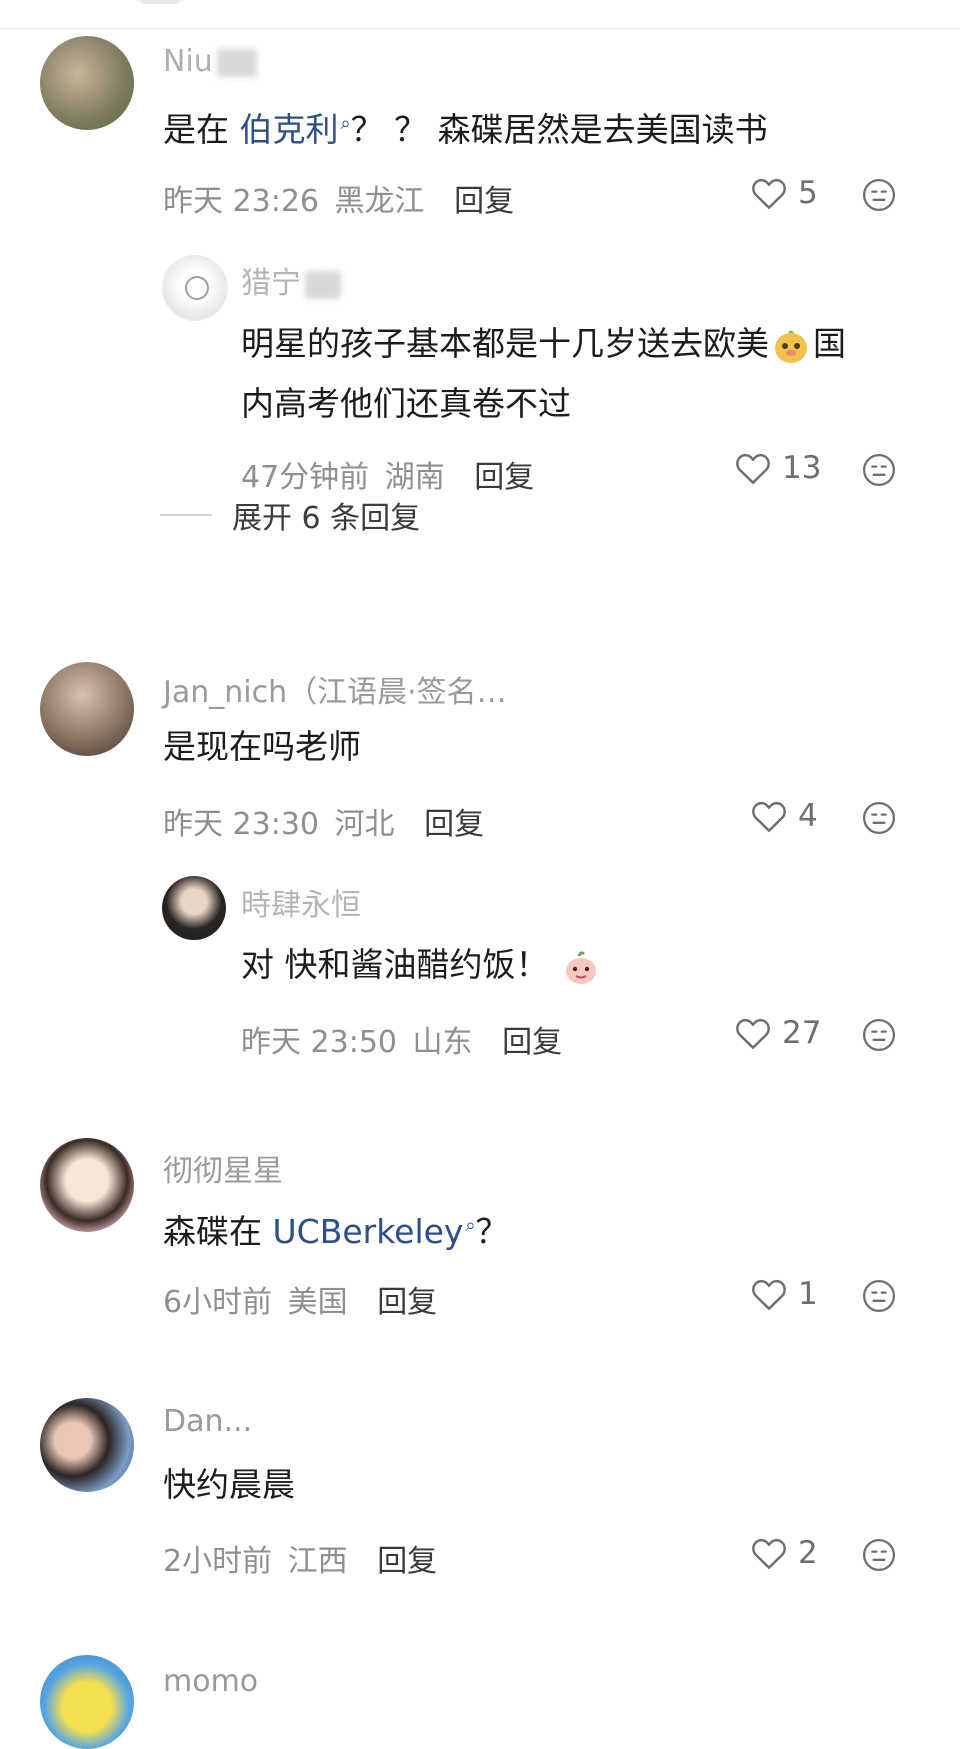 The image size is (960, 1749). I want to click on like-count: 4, so click(808, 816).